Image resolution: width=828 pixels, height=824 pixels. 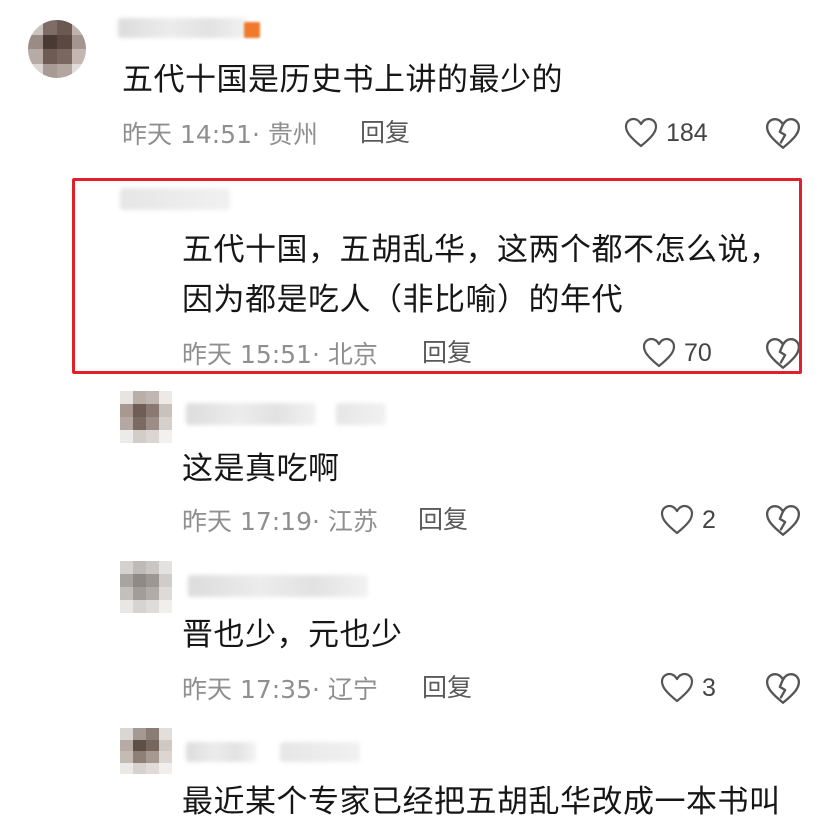 I want to click on comment-text-line-2: 因为都是吃人（非比喻）的年代, so click(x=402, y=300).